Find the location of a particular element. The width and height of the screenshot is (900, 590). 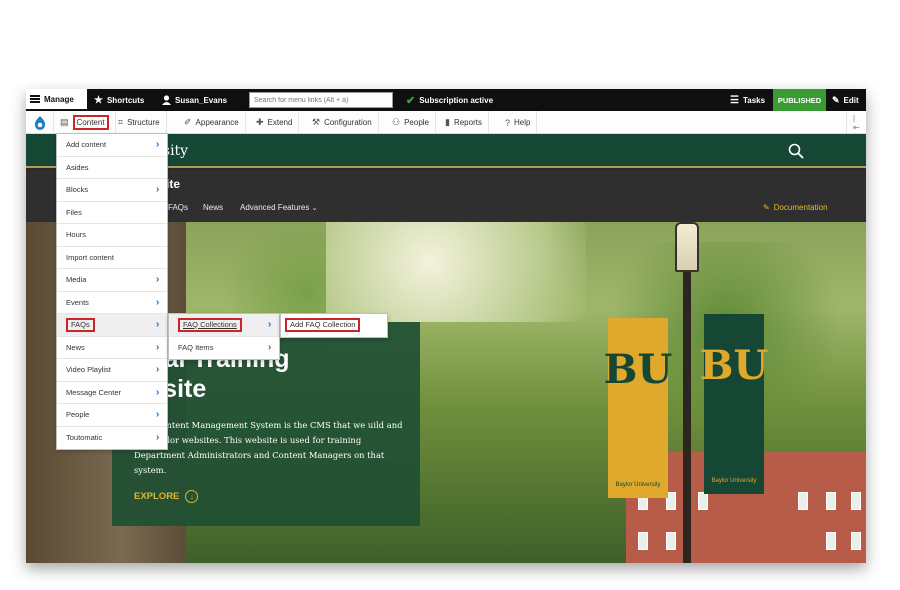

content-label: Content is located at coordinates (90, 122).